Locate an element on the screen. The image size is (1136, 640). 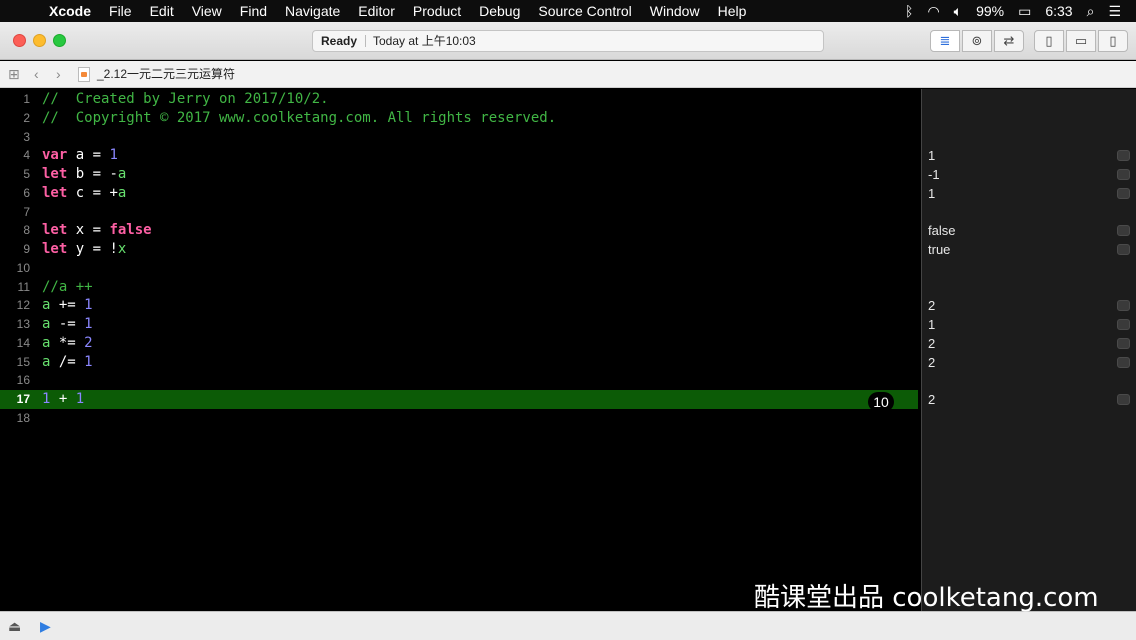
code-token: *= is located at coordinates (67, 342).